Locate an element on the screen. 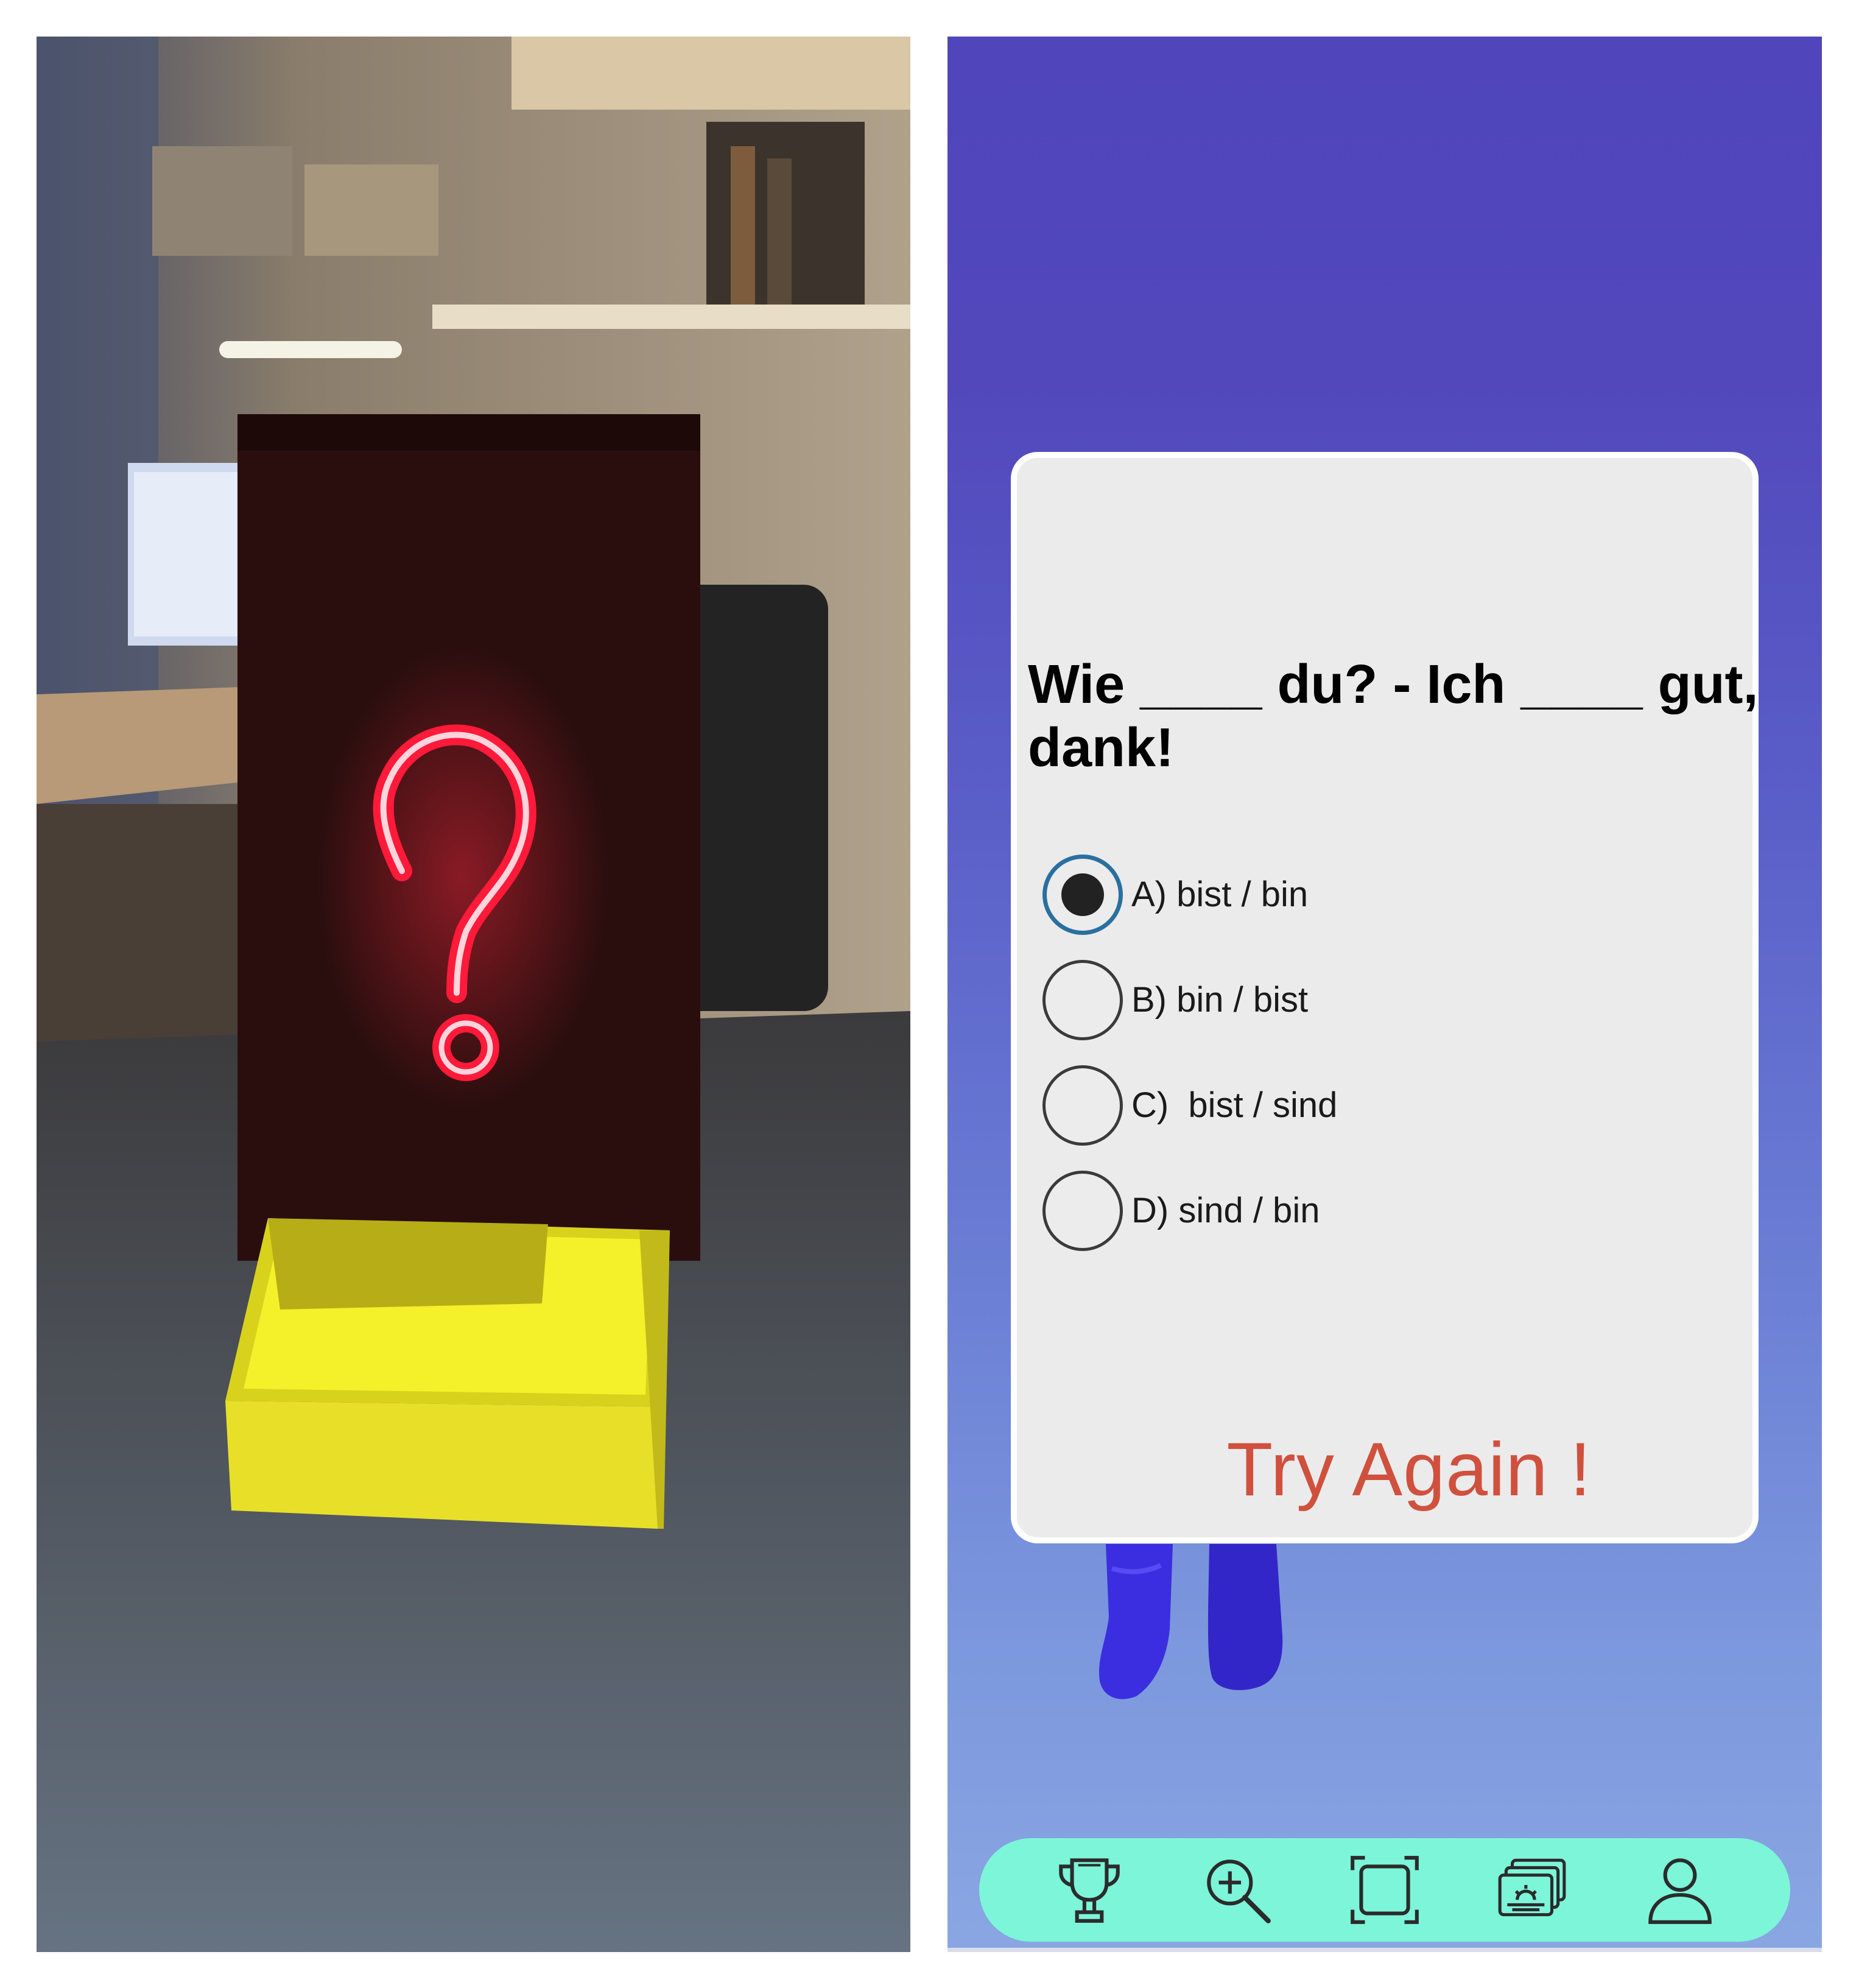 This screenshot has height=1988, width=1856. radio-button-a is located at coordinates (1082, 894).